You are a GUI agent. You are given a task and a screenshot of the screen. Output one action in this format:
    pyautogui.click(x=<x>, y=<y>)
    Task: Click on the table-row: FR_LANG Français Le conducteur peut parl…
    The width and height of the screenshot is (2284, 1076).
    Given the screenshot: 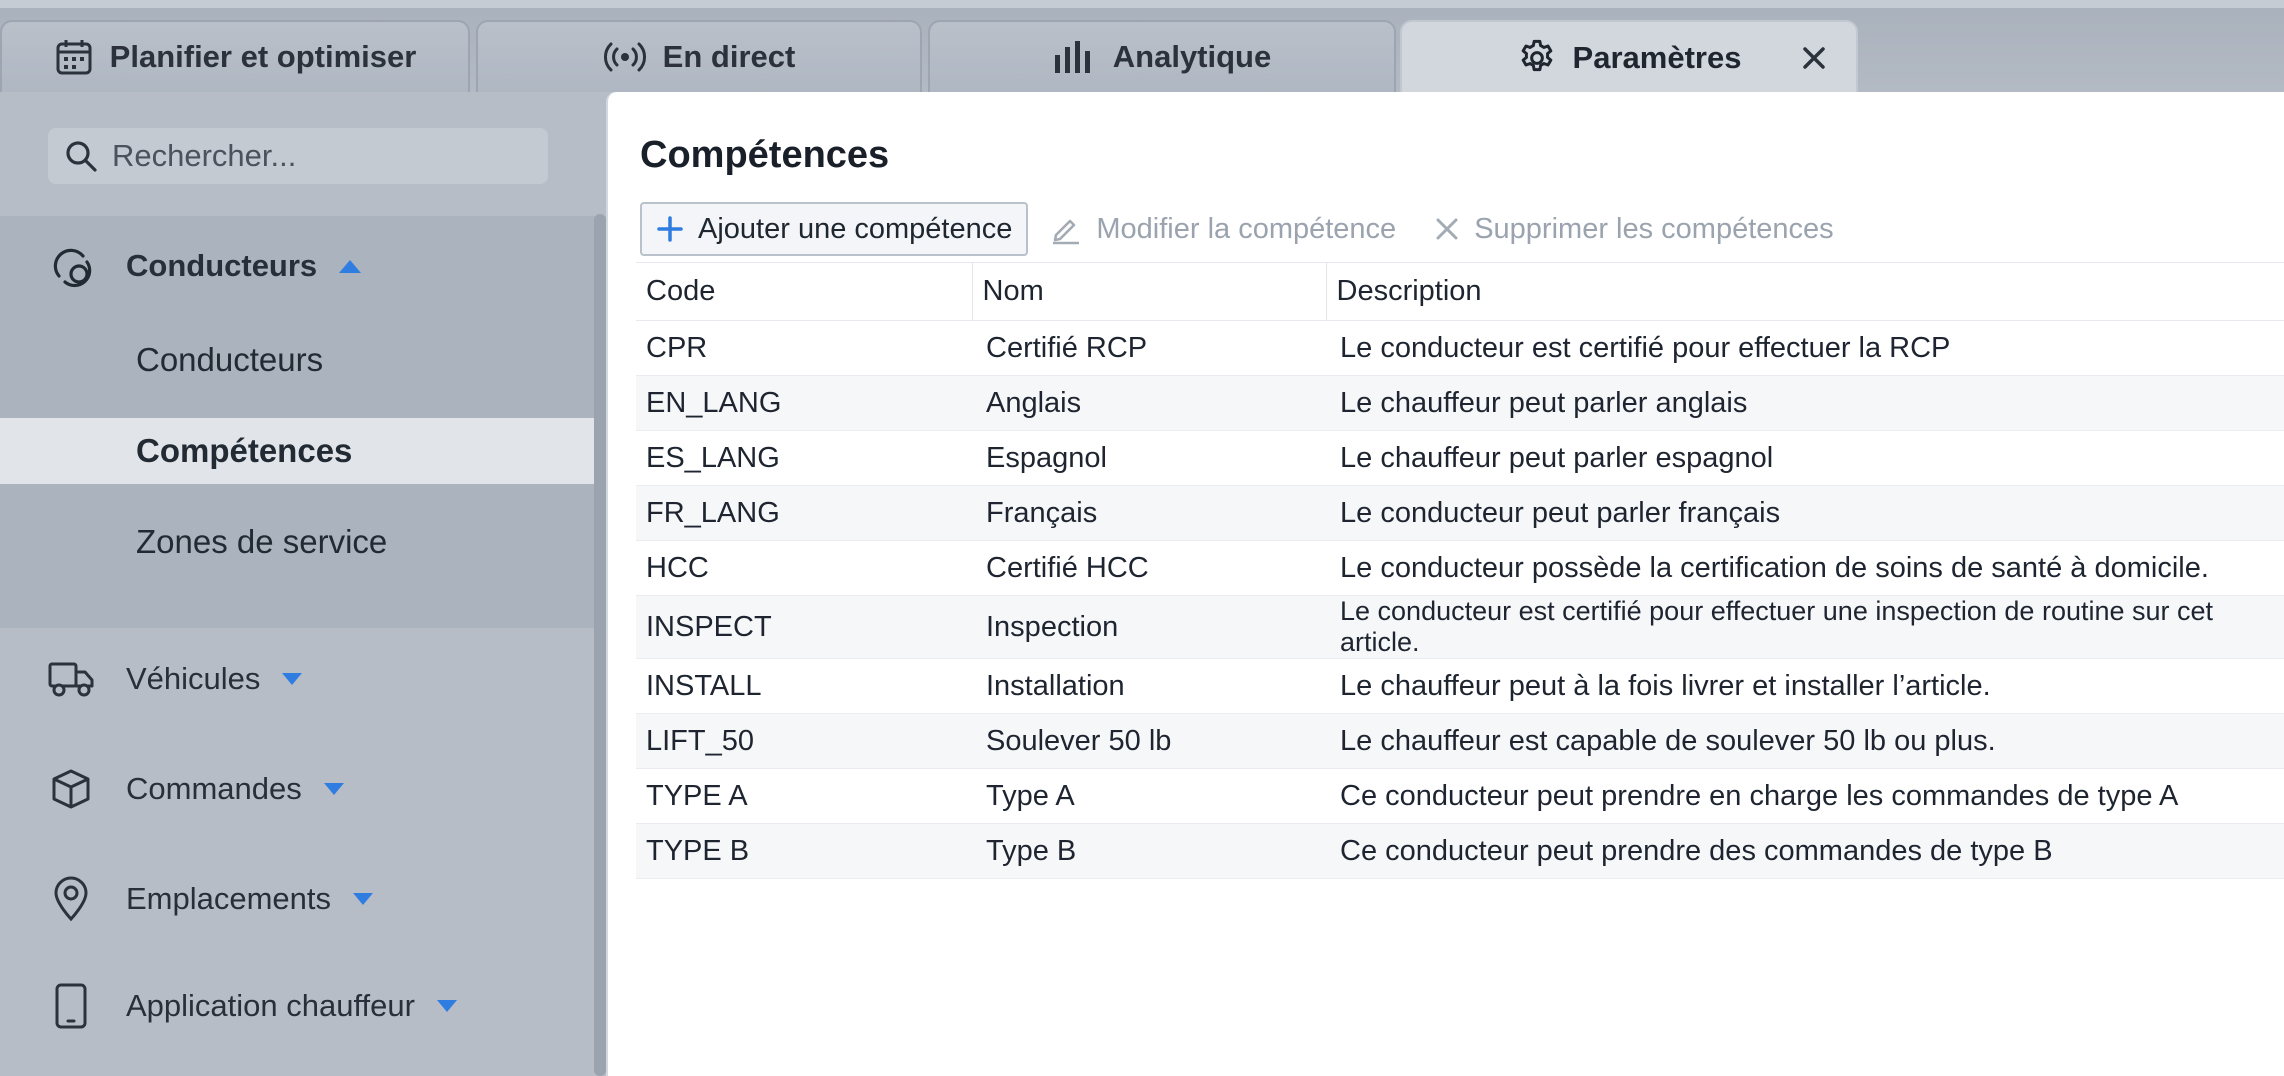 What is the action you would take?
    pyautogui.click(x=1460, y=513)
    